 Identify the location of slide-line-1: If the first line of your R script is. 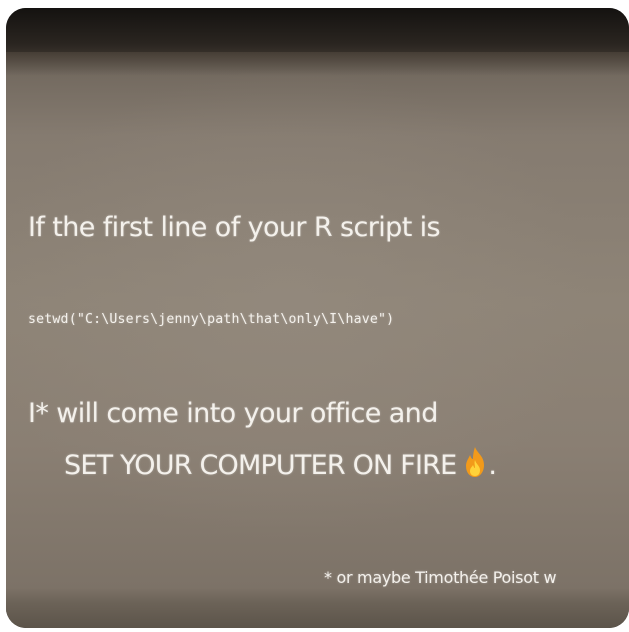
(234, 227).